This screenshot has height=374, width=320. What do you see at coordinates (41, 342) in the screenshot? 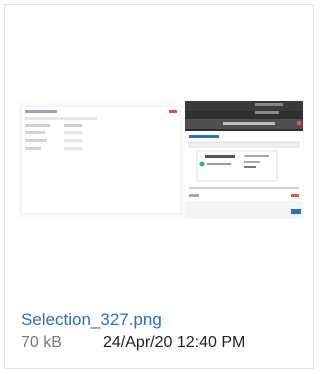
I see `attachment-size: 70 kB` at bounding box center [41, 342].